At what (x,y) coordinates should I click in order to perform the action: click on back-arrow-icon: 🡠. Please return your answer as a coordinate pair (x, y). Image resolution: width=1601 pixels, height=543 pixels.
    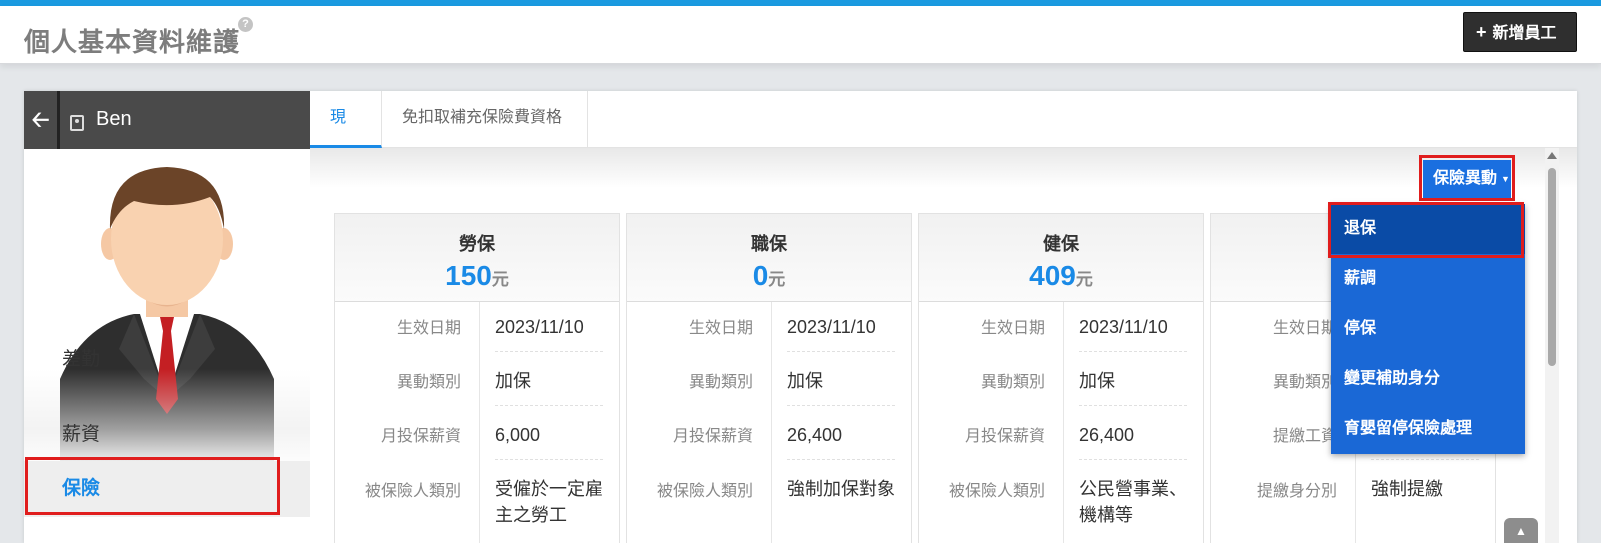
    Looking at the image, I should click on (42, 120).